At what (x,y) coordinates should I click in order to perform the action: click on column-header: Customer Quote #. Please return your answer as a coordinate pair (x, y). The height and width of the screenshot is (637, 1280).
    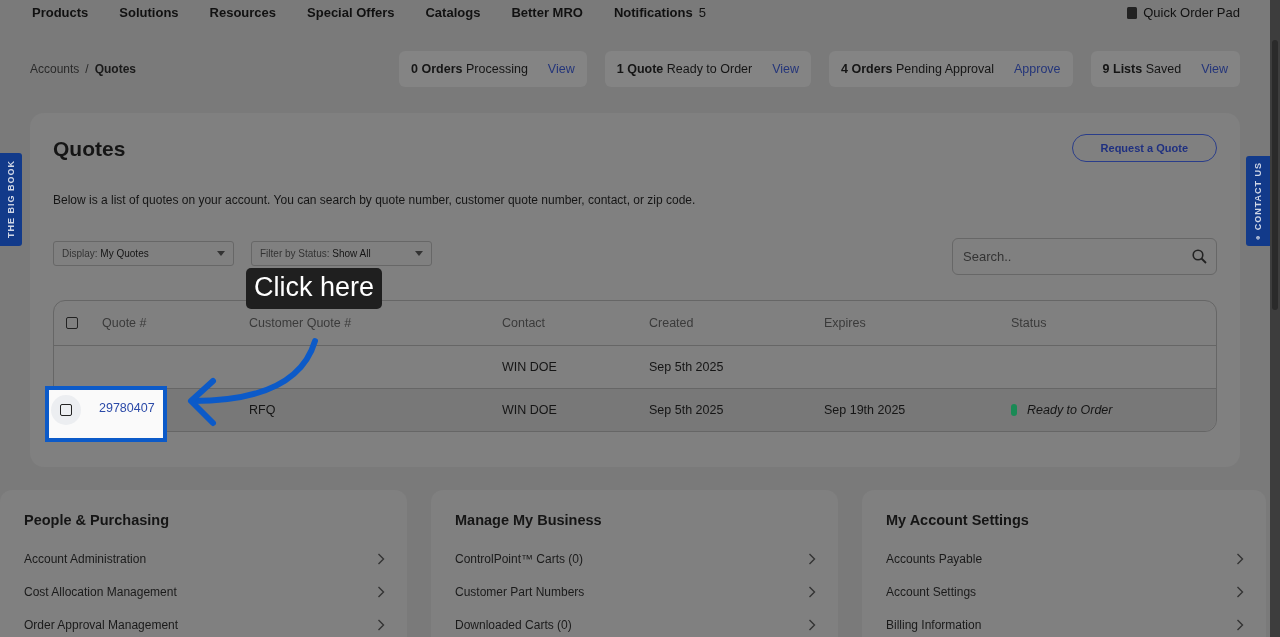
    Looking at the image, I should click on (301, 323).